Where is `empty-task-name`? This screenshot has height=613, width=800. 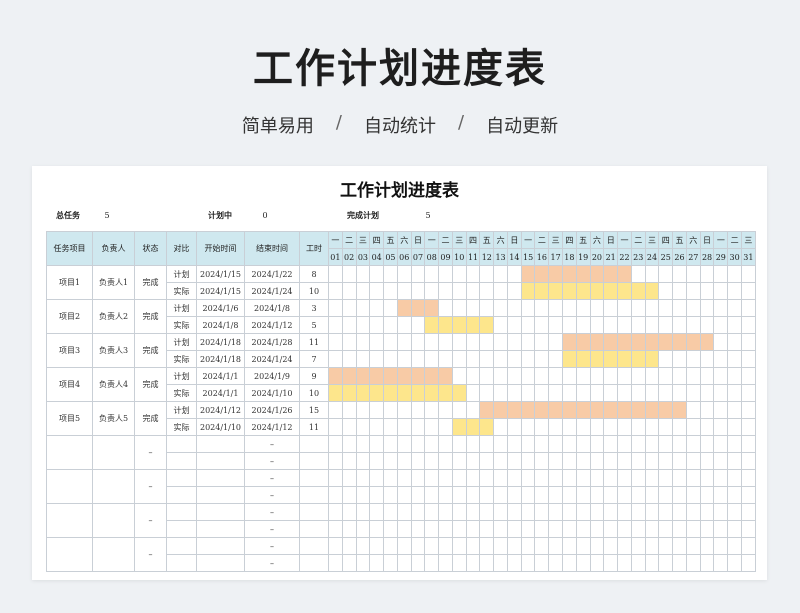 empty-task-name is located at coordinates (69, 452).